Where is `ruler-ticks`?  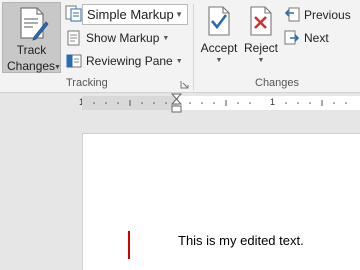
ruler-ticks is located at coordinates (220, 103).